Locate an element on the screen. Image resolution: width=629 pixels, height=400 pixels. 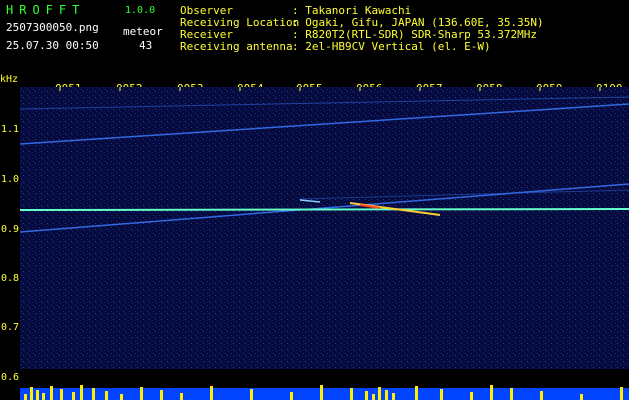
signal-strength-strip is located at coordinates (324, 385).